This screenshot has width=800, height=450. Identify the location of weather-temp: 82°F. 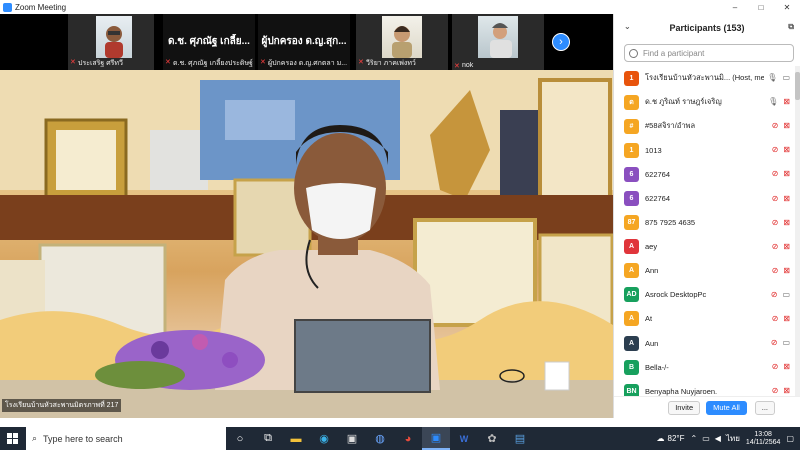
(676, 438).